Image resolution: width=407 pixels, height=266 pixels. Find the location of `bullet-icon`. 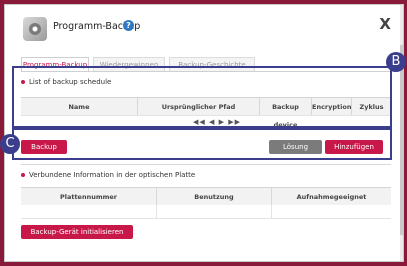

bullet-icon is located at coordinates (23, 175).